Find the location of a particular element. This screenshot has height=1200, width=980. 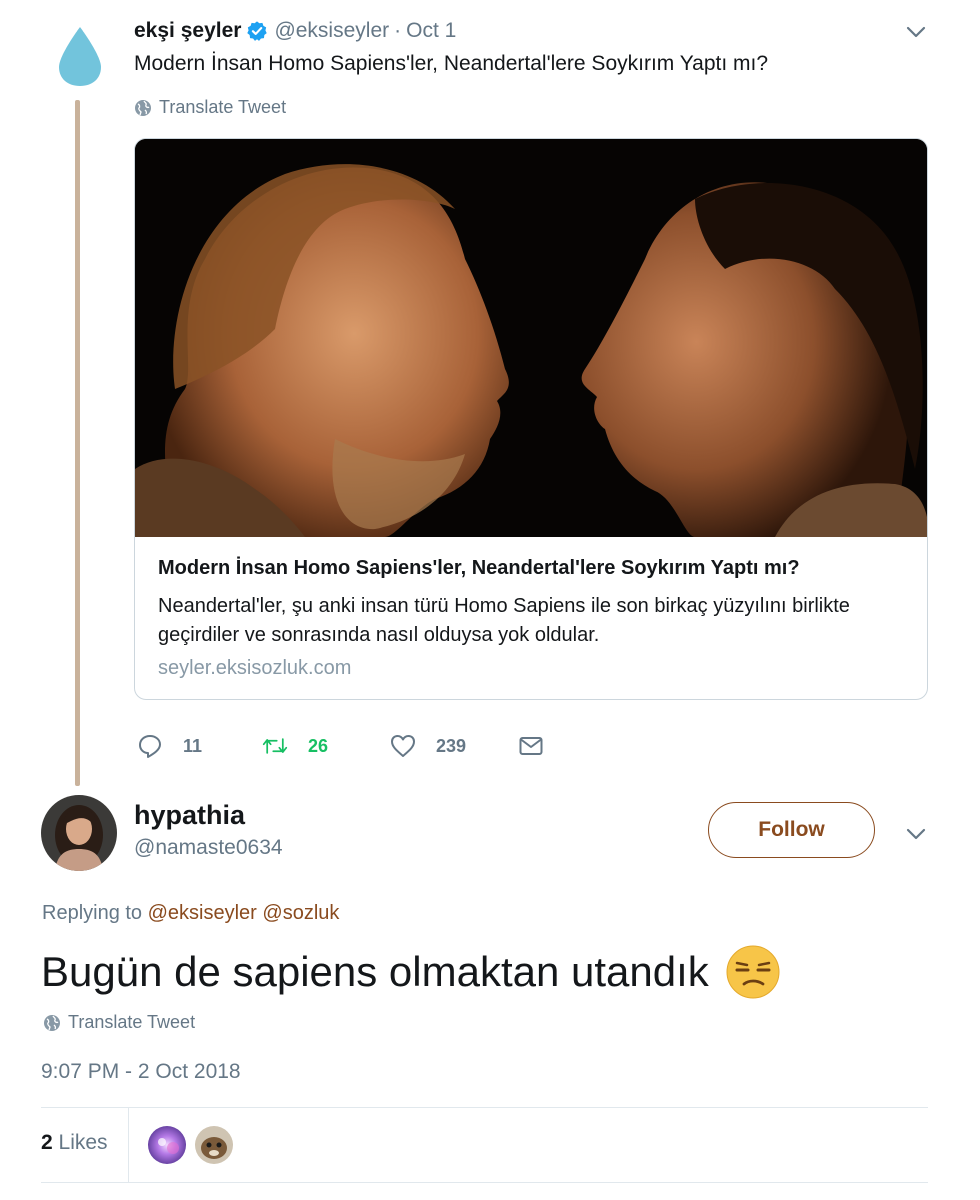

user-photo is located at coordinates (79, 833).